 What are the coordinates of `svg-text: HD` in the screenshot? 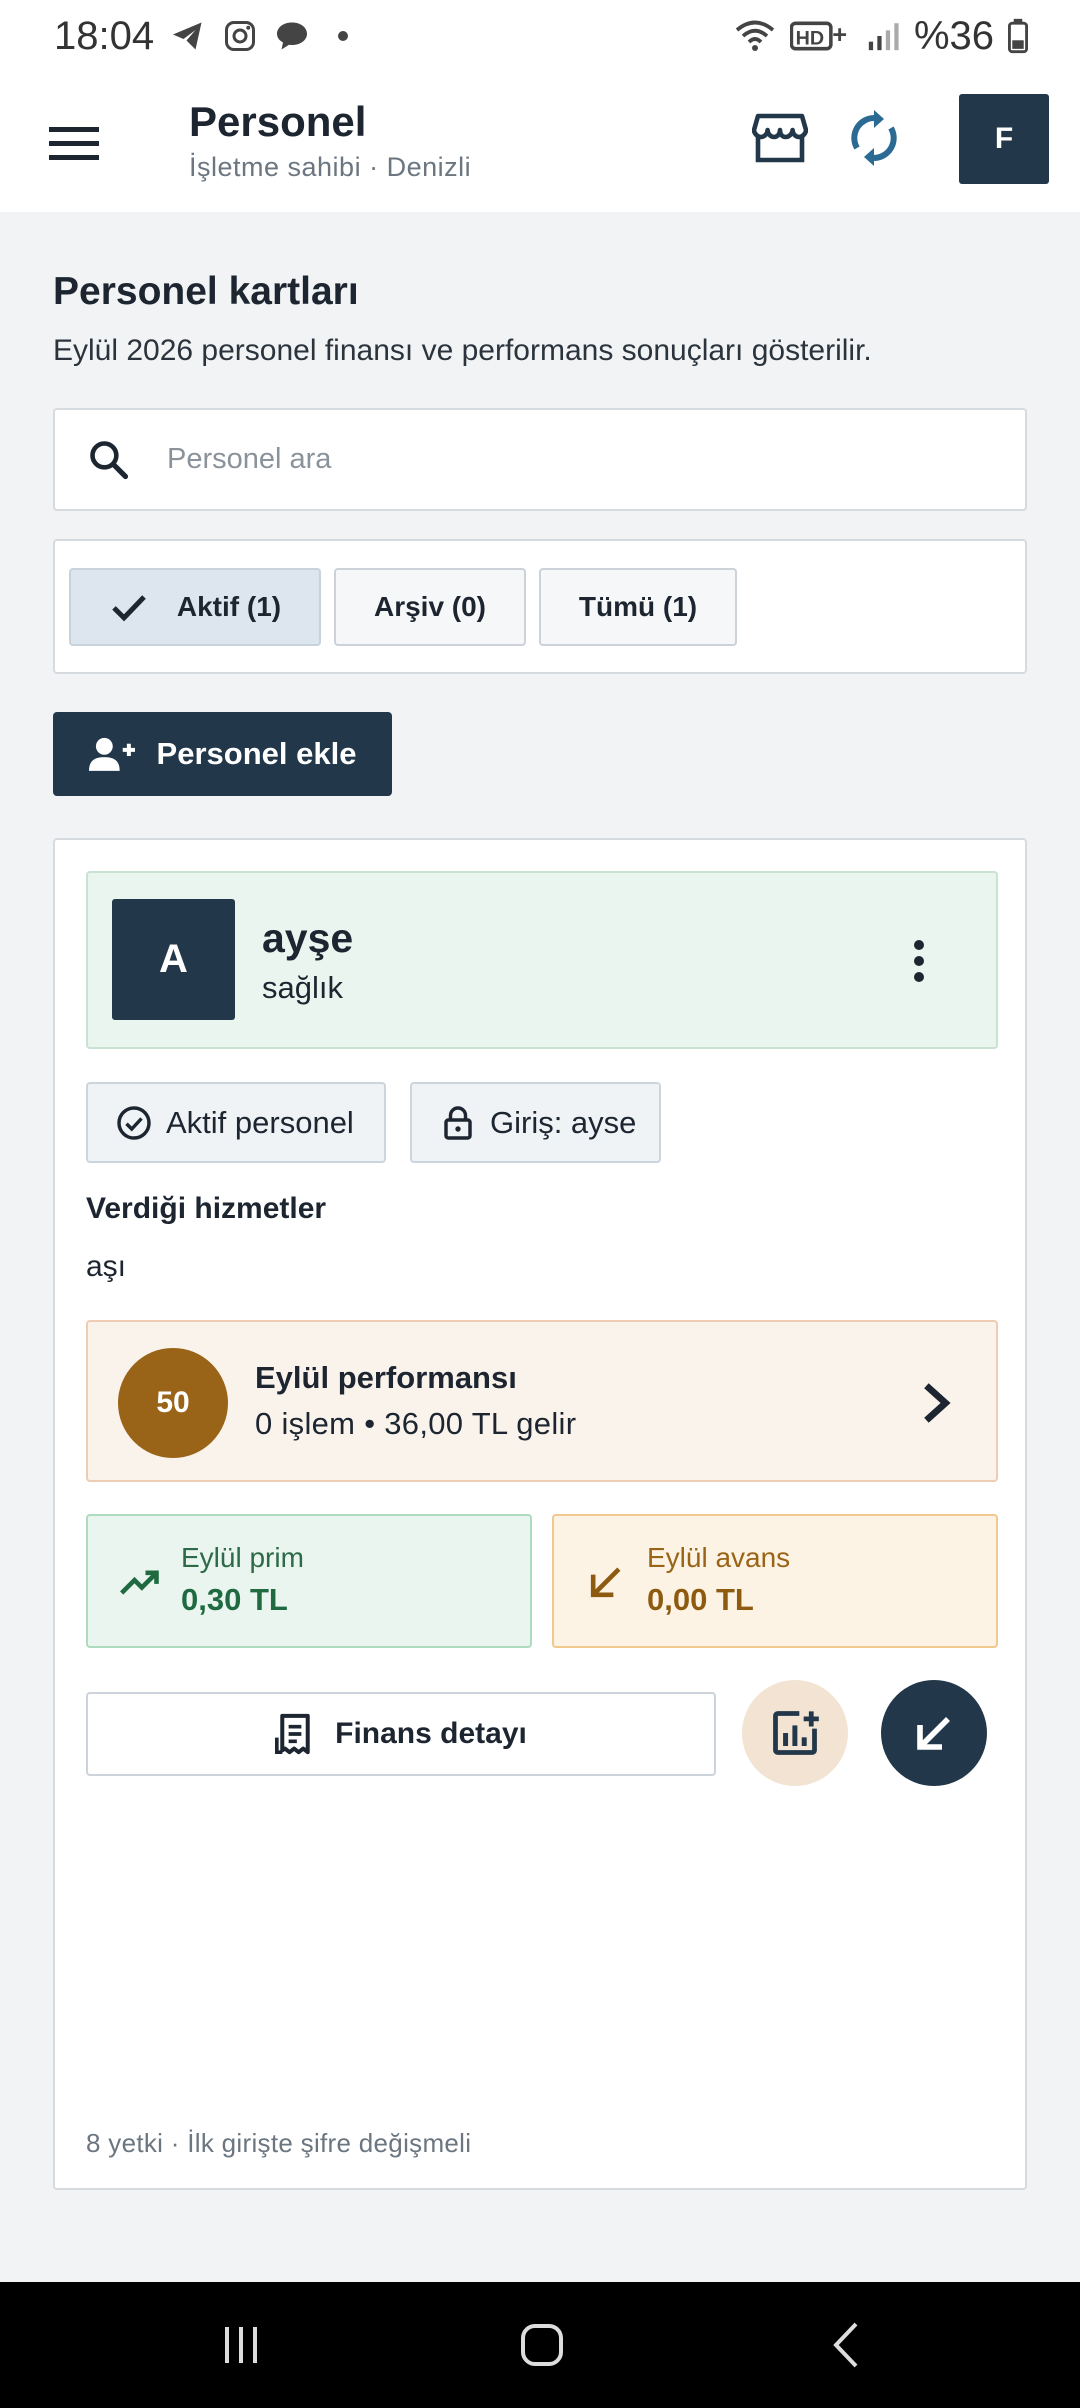 It's located at (810, 38).